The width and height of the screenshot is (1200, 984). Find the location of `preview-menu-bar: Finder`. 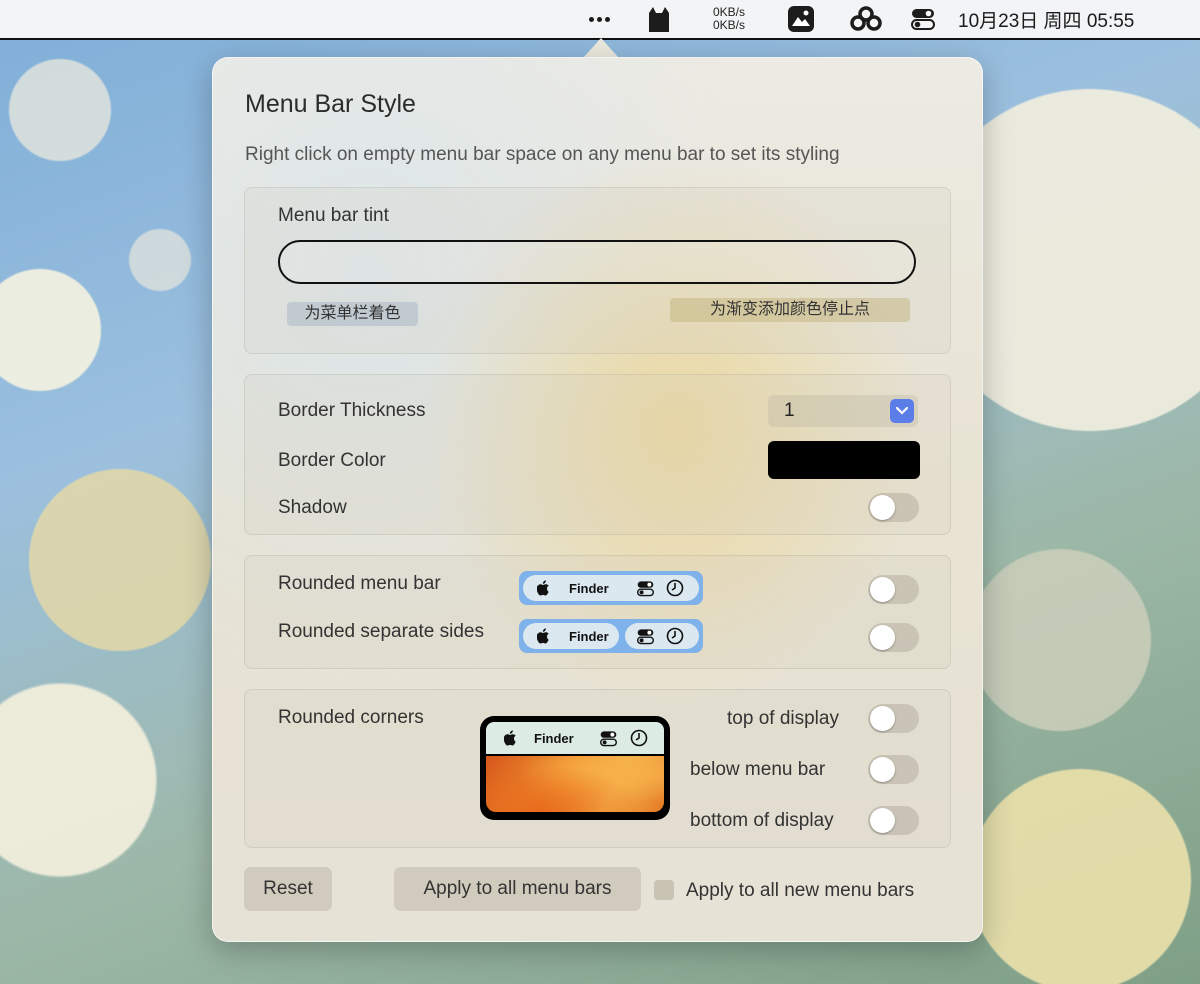

preview-menu-bar: Finder is located at coordinates (575, 738).